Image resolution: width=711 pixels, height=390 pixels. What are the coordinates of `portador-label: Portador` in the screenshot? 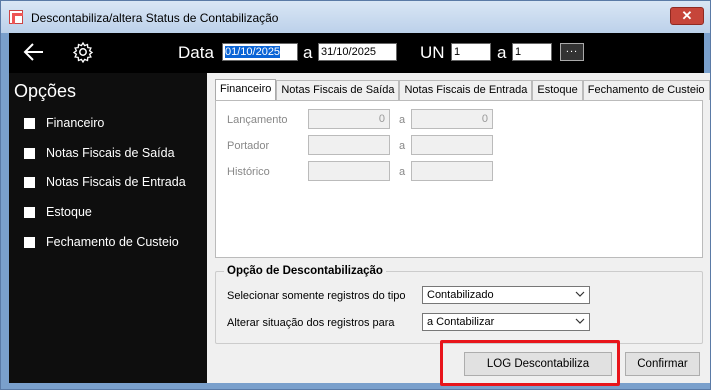 It's located at (248, 146).